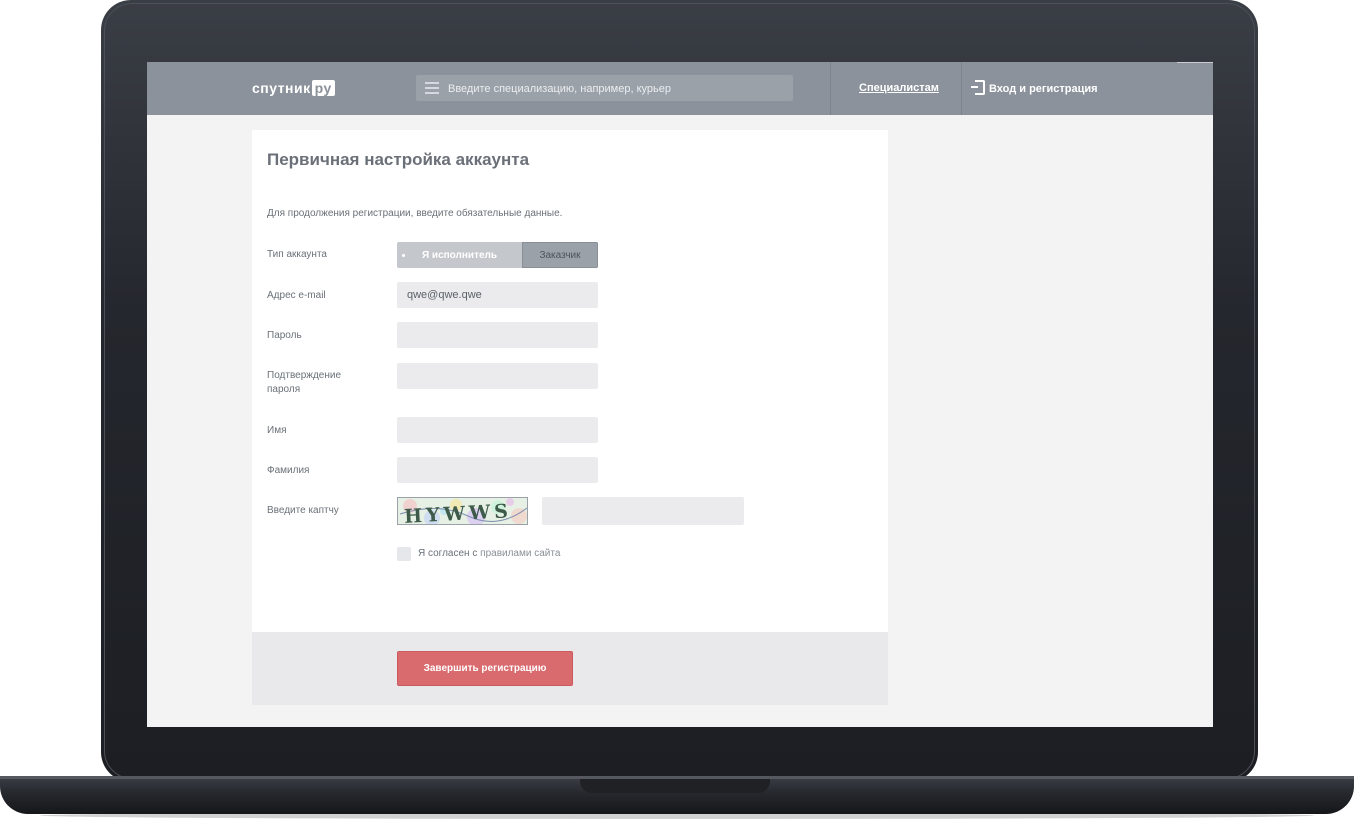 The height and width of the screenshot is (819, 1354). I want to click on captcha-graphic: HYWWS, so click(462, 511).